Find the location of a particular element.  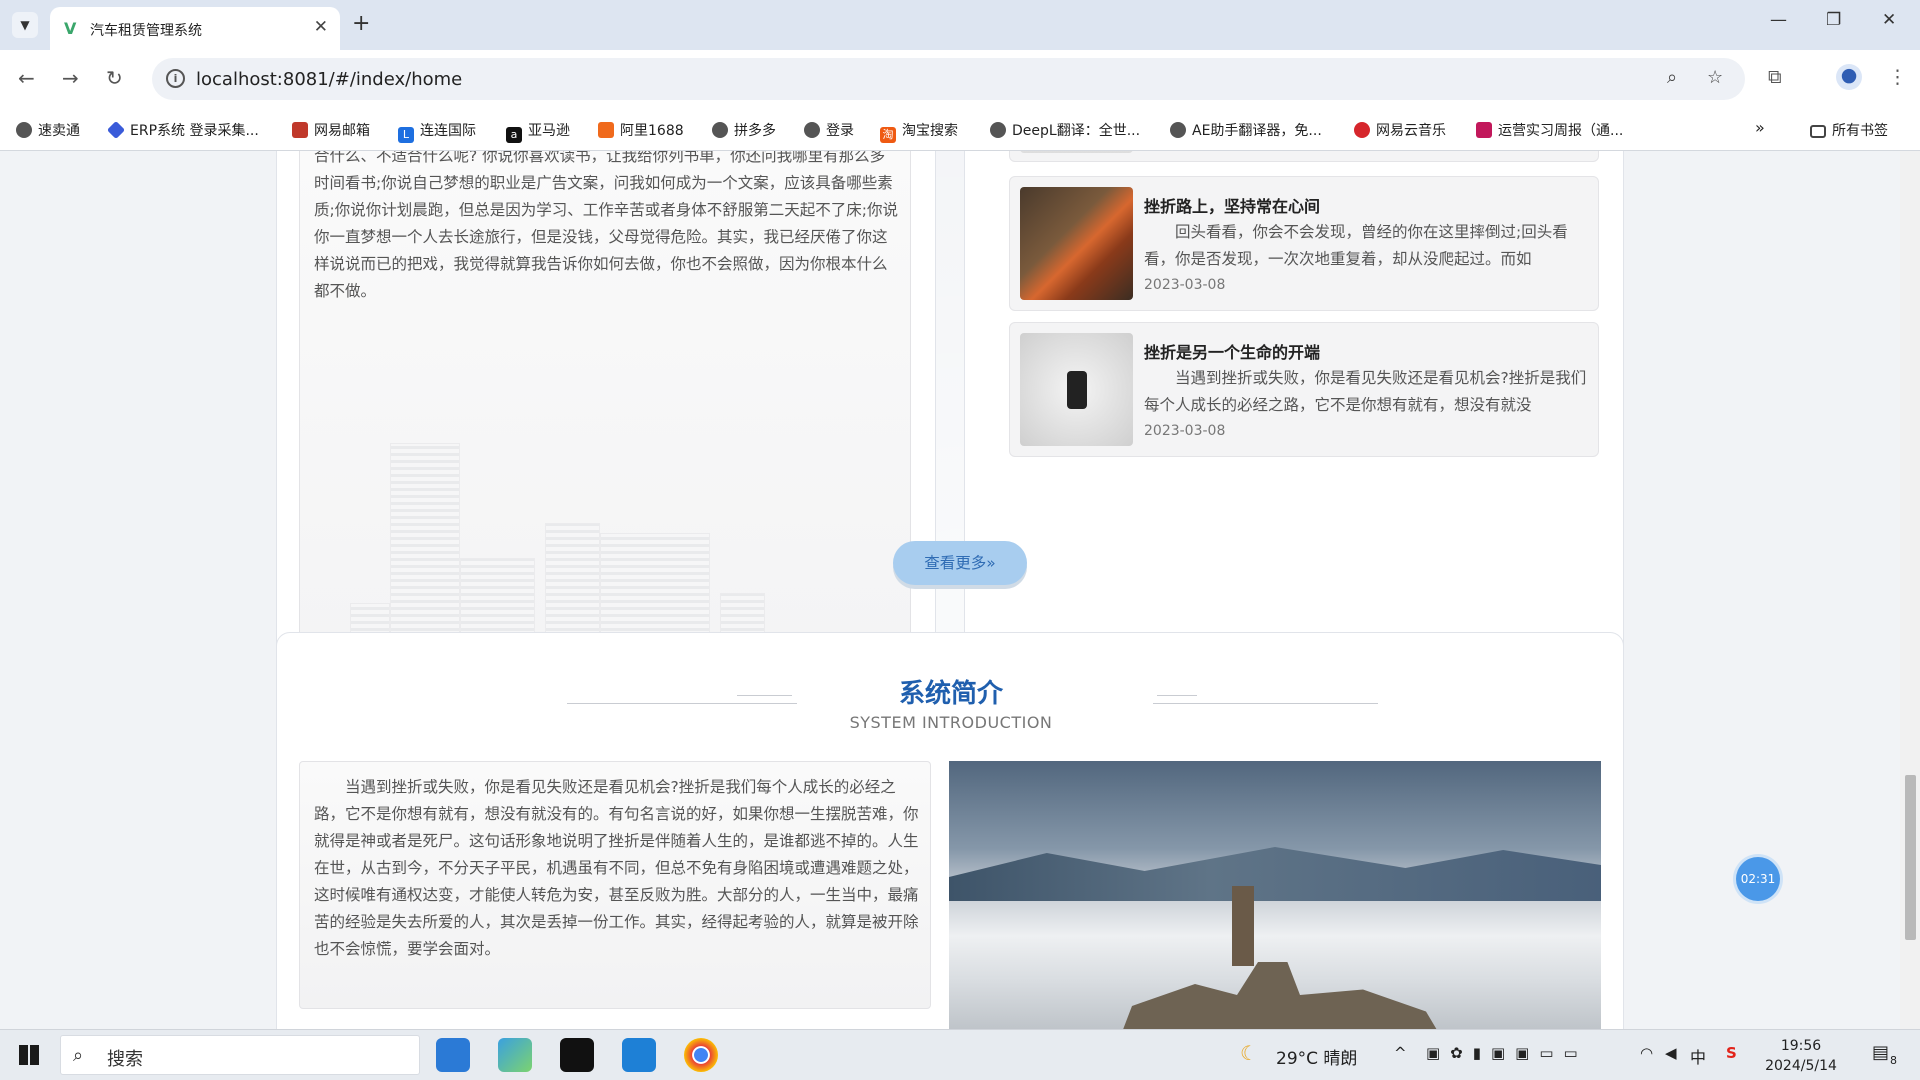

close-window-icon: ✕ is located at coordinates (1889, 20).